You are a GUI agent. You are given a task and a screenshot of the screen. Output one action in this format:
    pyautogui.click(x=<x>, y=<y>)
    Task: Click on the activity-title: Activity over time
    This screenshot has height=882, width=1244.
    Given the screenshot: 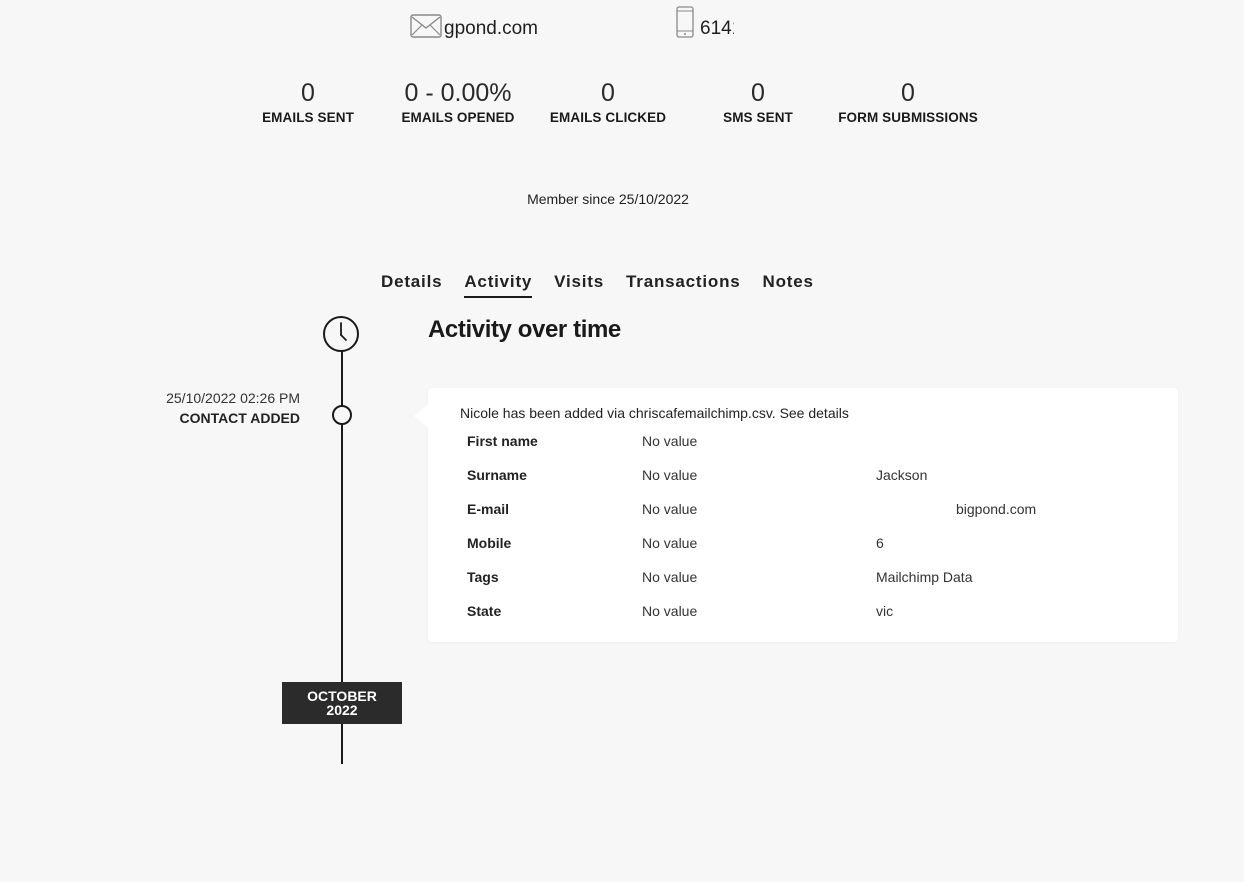 What is the action you would take?
    pyautogui.click(x=524, y=329)
    